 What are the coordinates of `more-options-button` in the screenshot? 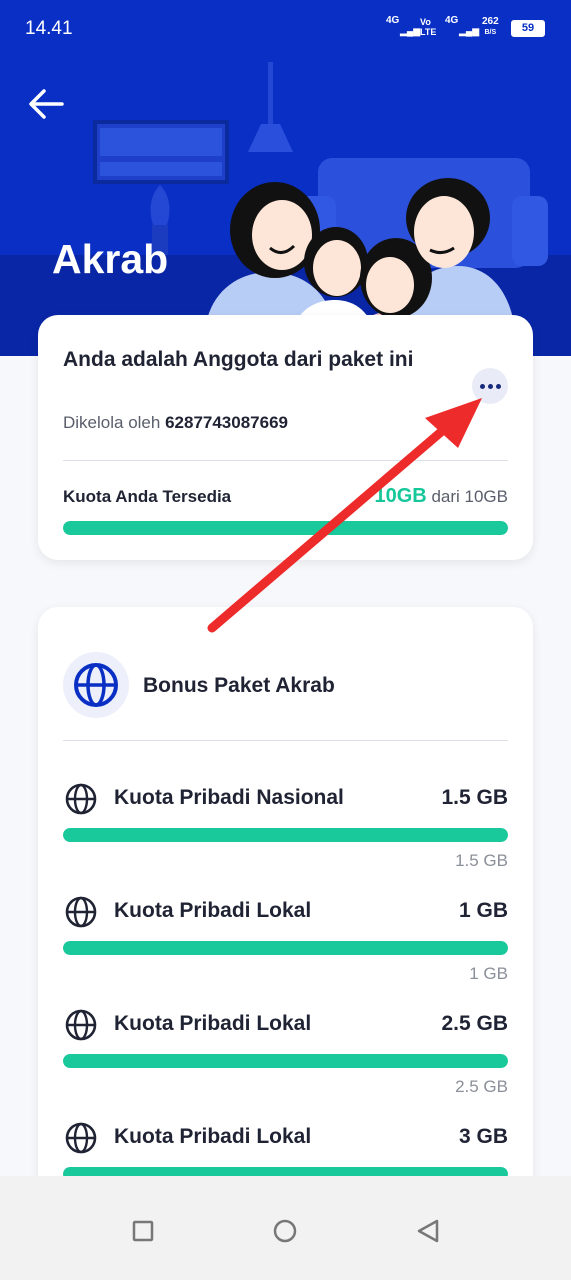 It's located at (490, 386).